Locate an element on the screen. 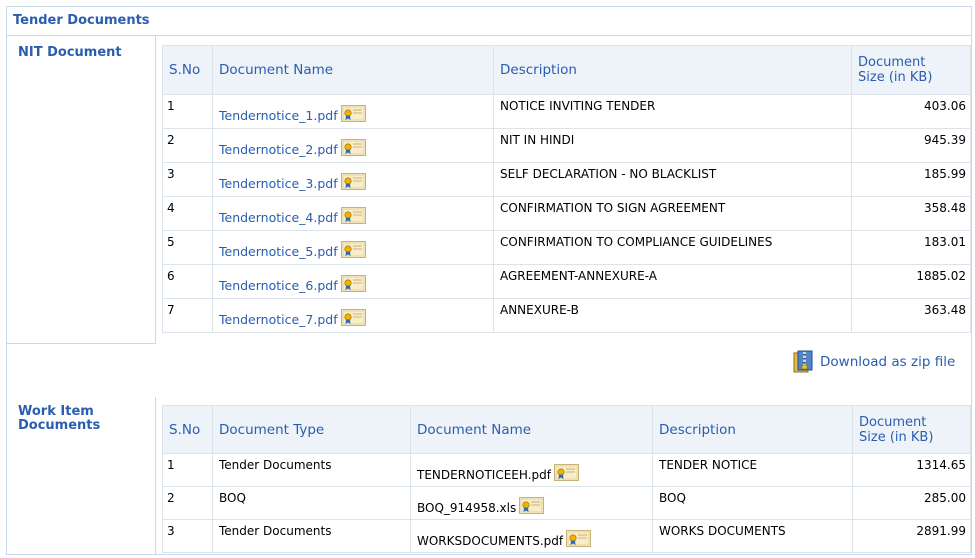 This screenshot has height=558, width=975. row-description: SELF DECLARATION - NO BLACKLIST is located at coordinates (672, 179).